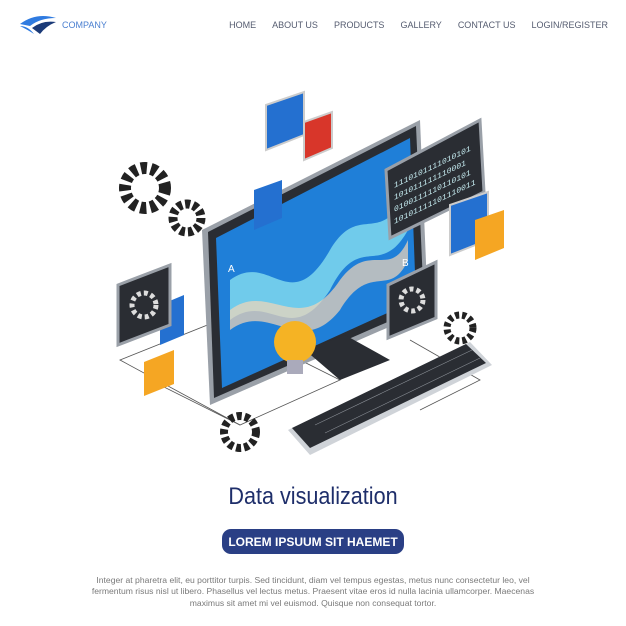 The height and width of the screenshot is (626, 626). What do you see at coordinates (231, 269) in the screenshot?
I see `axis-label-a: A` at bounding box center [231, 269].